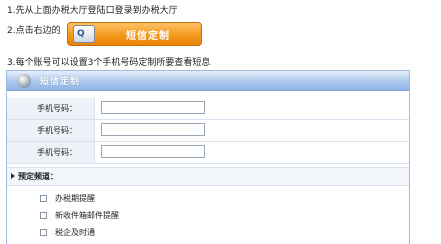 The image size is (441, 244). I want to click on phone-label-3: 手机号码：, so click(57, 152).